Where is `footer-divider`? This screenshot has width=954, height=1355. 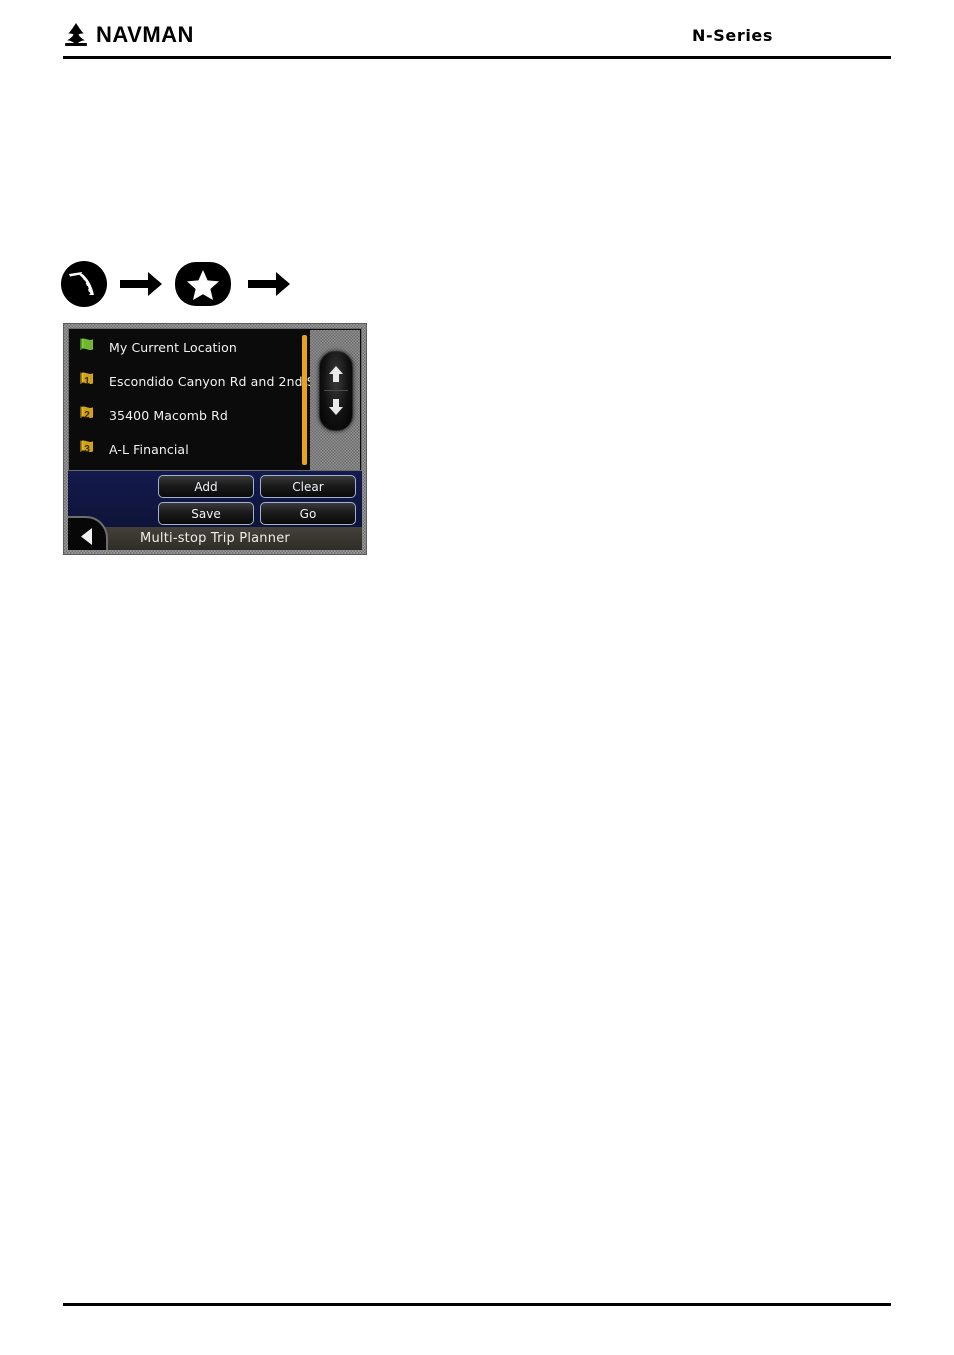
footer-divider is located at coordinates (477, 1304).